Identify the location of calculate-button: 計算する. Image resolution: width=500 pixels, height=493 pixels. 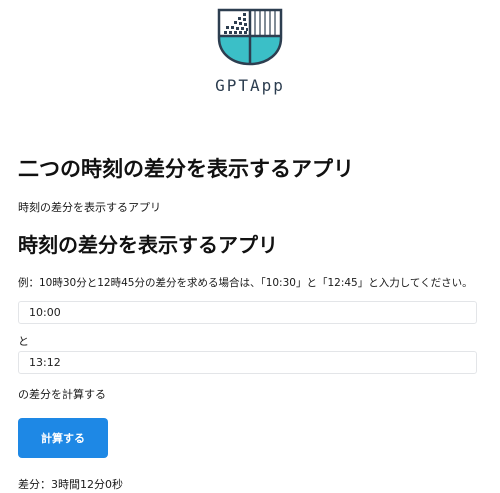
(63, 438).